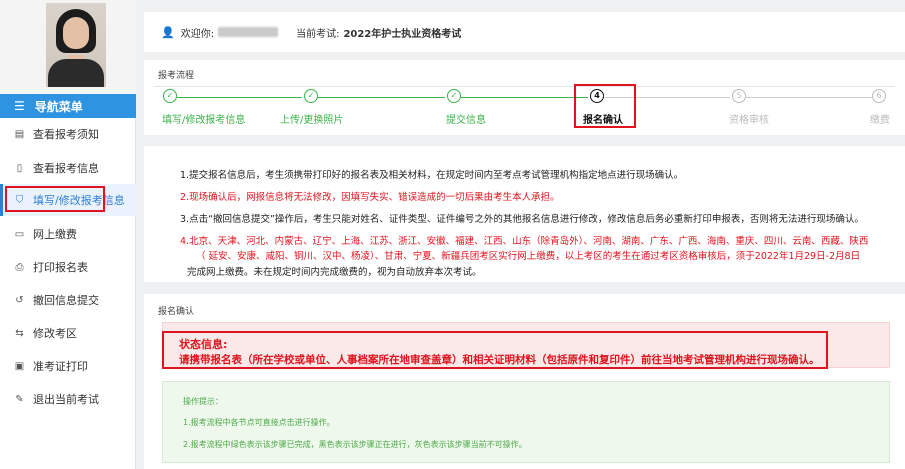 The width and height of the screenshot is (905, 469). What do you see at coordinates (334, 272) in the screenshot?
I see `notice-4-line-3: 完成网上缴费。未在规定时间内完成缴费的，视为自动放弃本次考试。` at bounding box center [334, 272].